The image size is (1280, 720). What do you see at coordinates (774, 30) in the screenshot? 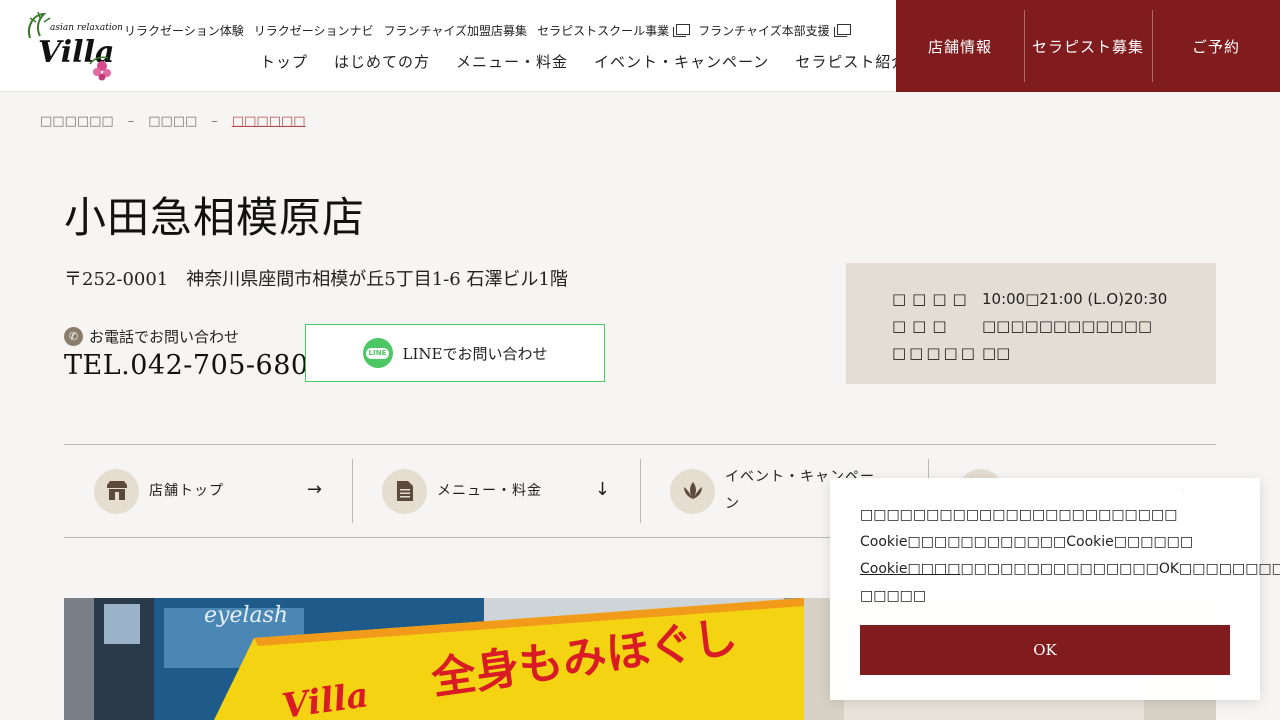
I see `top-link-franchise-support: フランチャイズ本部支援` at bounding box center [774, 30].